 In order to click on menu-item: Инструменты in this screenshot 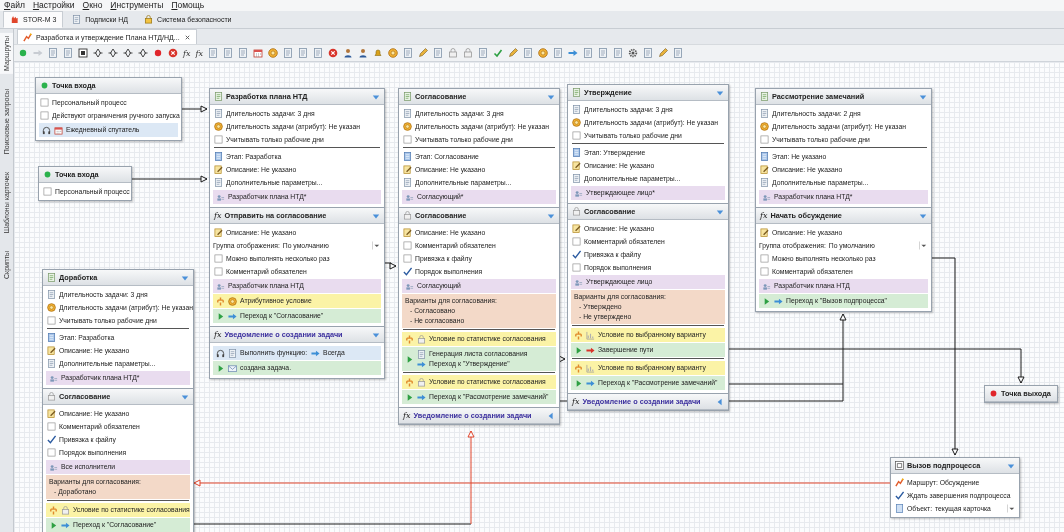, I will do `click(137, 5)`.